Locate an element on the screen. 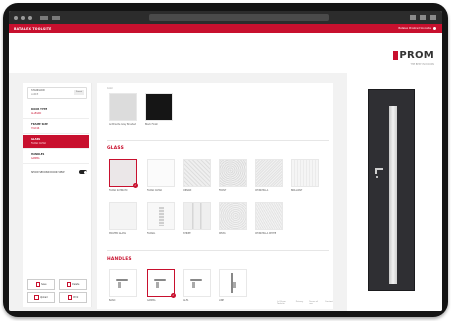 This screenshot has width=451, height=321. sidebar-item-value: GAMMA is located at coordinates (35, 158).